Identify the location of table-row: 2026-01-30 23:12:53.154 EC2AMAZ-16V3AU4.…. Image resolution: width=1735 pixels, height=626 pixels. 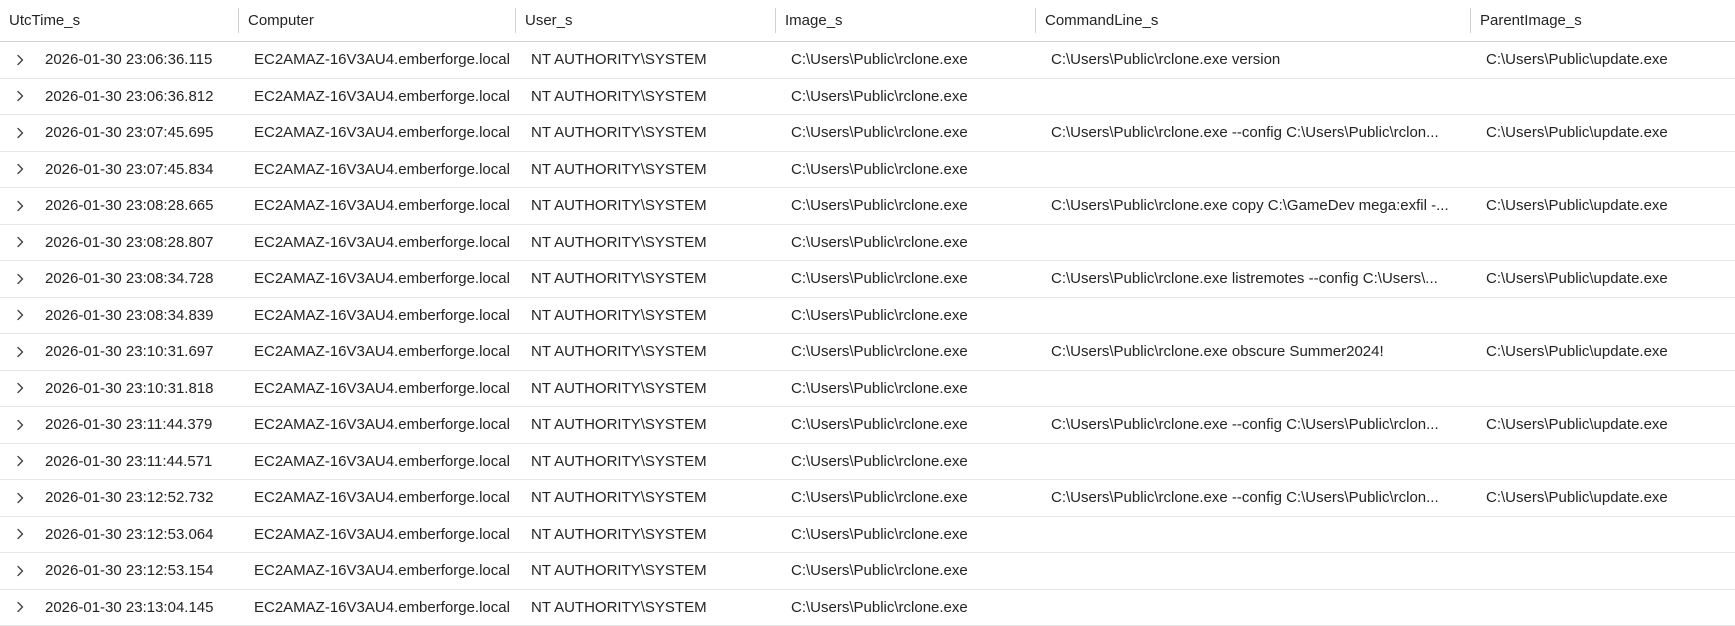
(867, 571).